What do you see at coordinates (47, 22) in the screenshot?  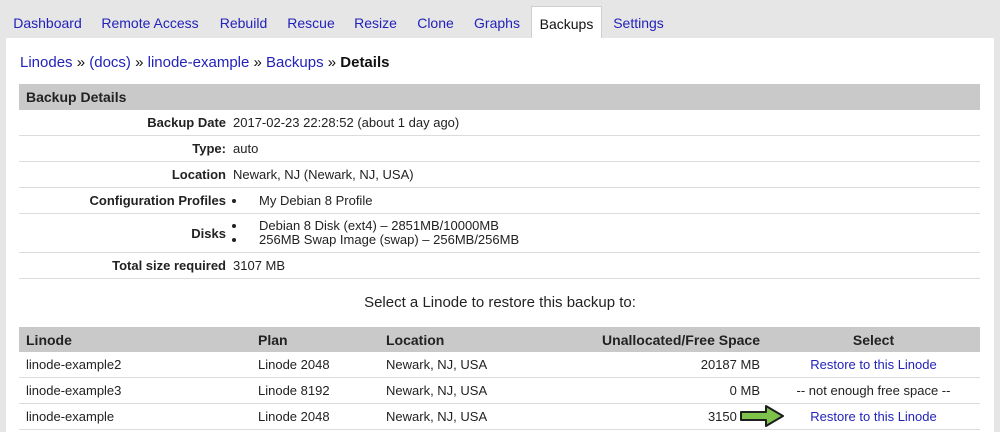 I see `tab-dashboard: Dashboard` at bounding box center [47, 22].